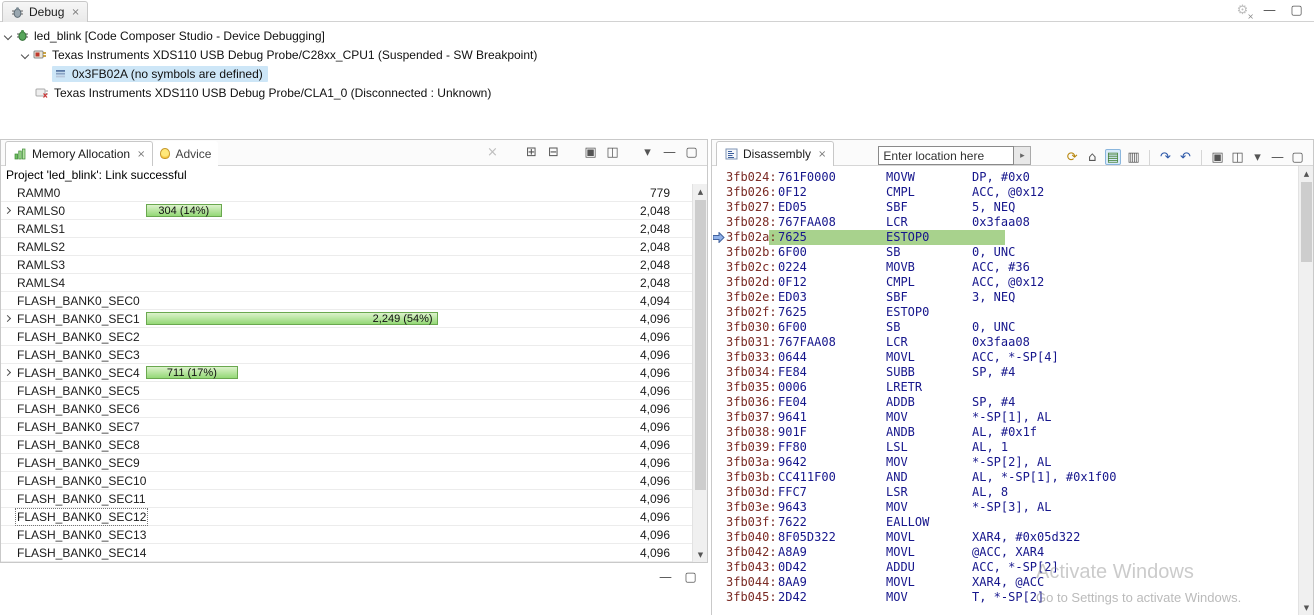  I want to click on disassembly-row: 3fb036: FE04 ADDB SP, #4, so click(1005, 402).